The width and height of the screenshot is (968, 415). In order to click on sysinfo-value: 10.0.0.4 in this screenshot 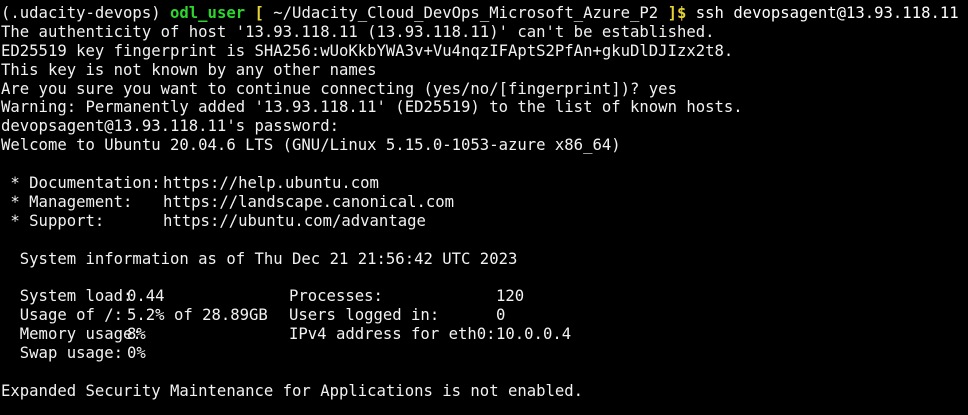, I will do `click(534, 334)`.